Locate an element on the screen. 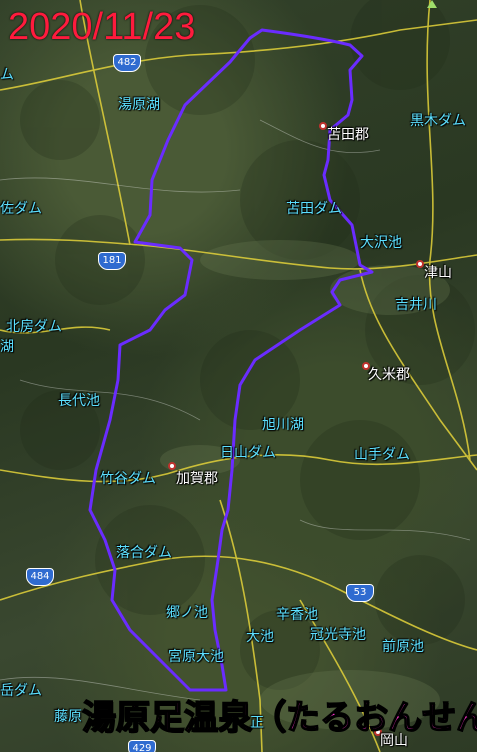  place-label-kume-gun: 久米郡 is located at coordinates (389, 375).